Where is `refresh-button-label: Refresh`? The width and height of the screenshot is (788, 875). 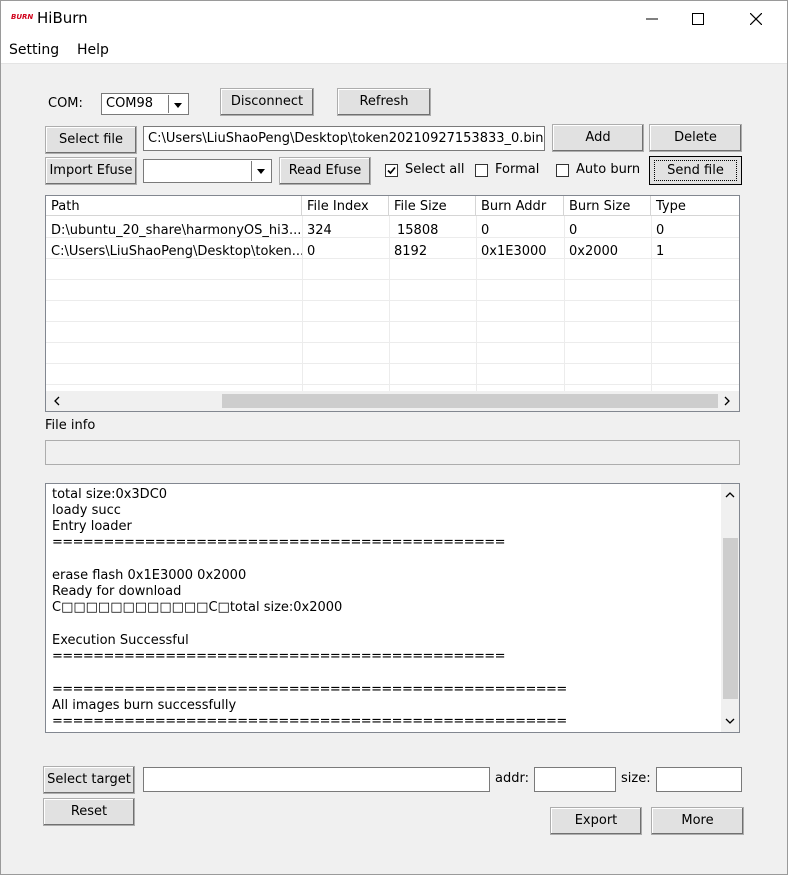
refresh-button-label: Refresh is located at coordinates (384, 101).